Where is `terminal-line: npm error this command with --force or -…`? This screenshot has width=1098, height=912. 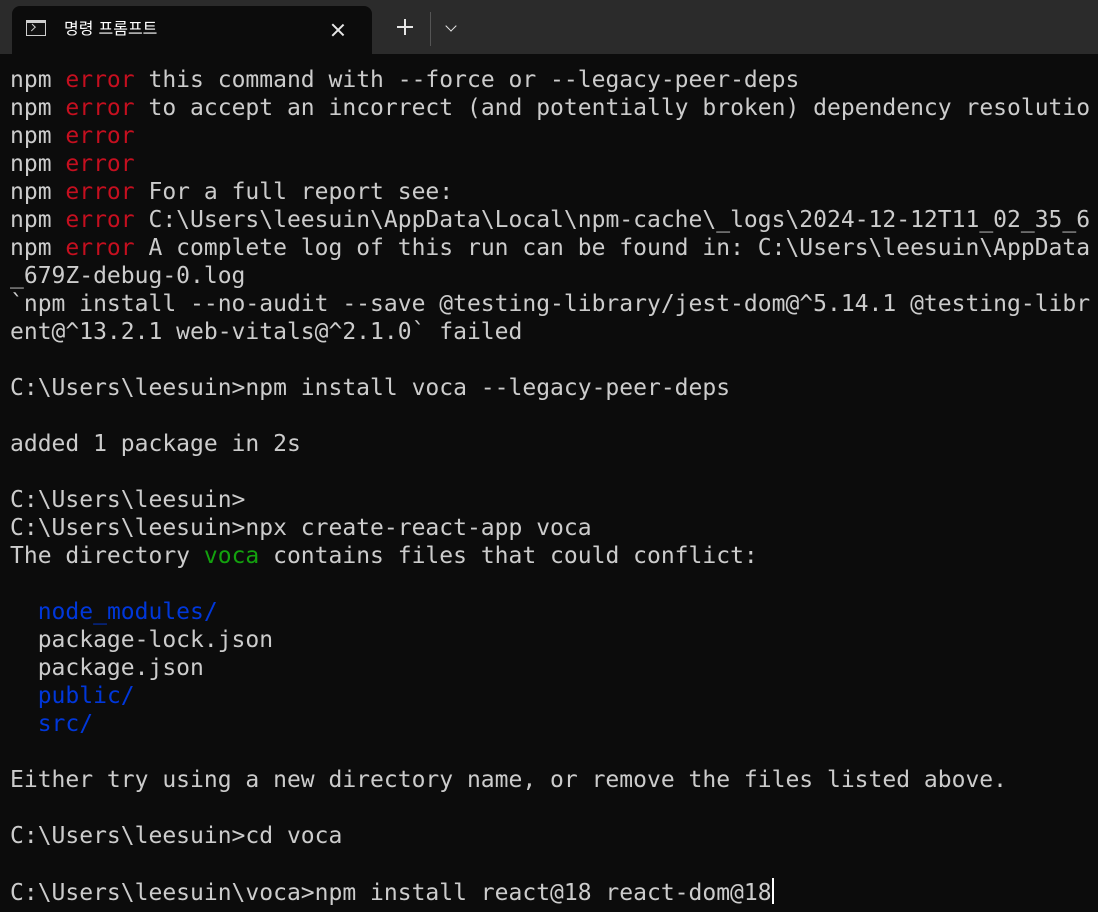
terminal-line: npm error this command with --force or -… is located at coordinates (554, 80).